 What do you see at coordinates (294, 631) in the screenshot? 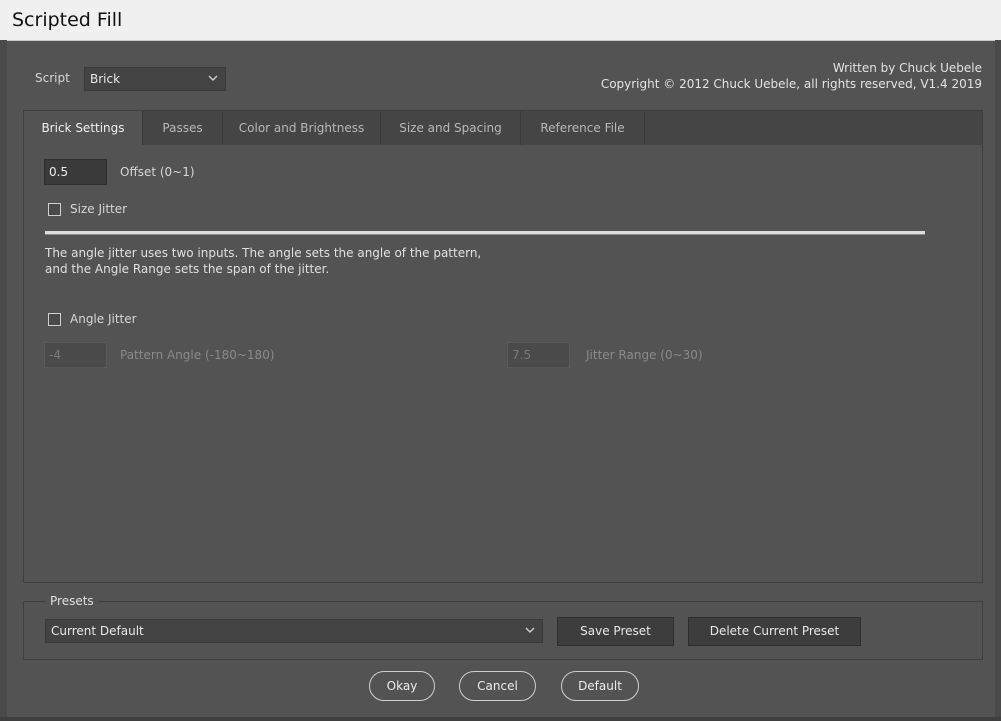
I see `preset-dropdown: Current Default` at bounding box center [294, 631].